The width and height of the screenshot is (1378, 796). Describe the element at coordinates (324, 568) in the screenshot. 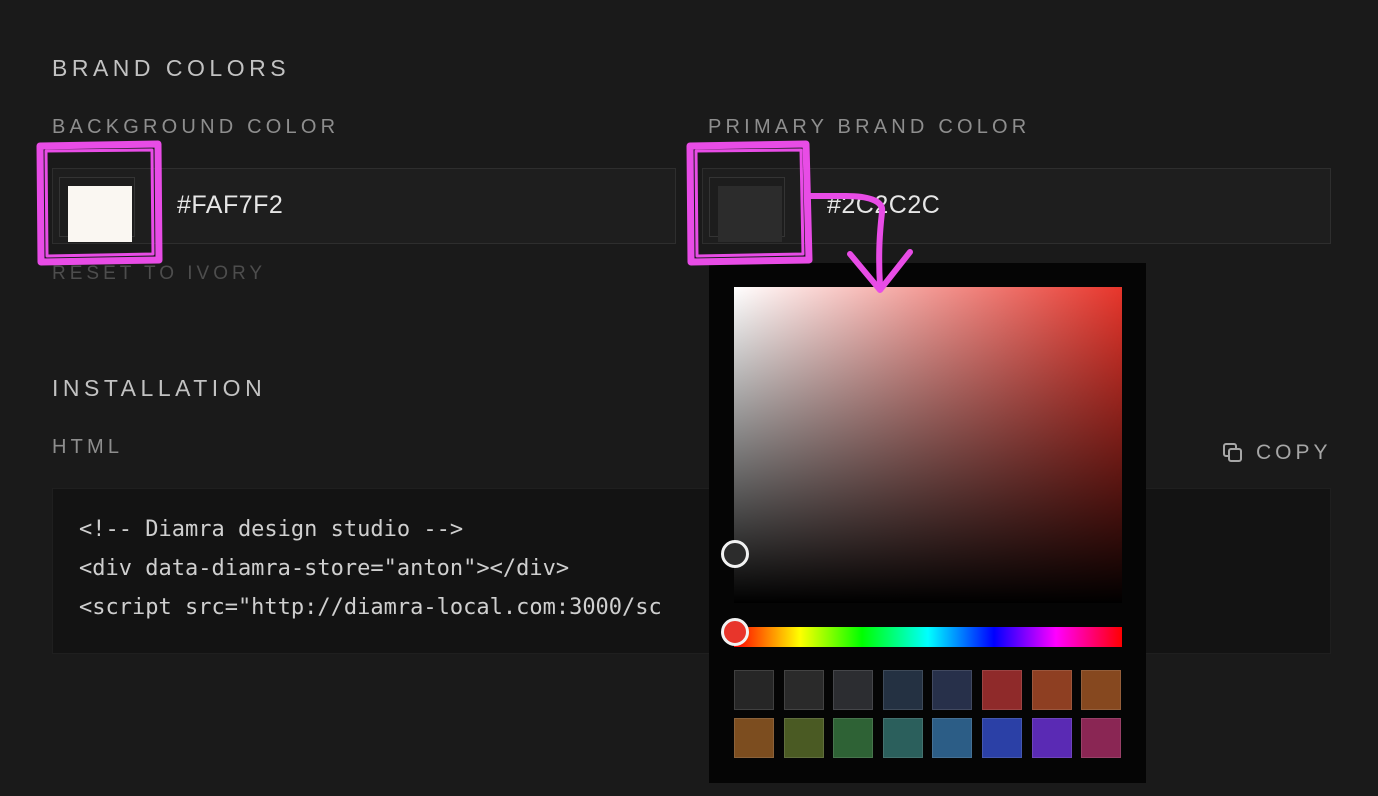

I see `code-line: <div data-diamra-store="anton"></div>` at that location.